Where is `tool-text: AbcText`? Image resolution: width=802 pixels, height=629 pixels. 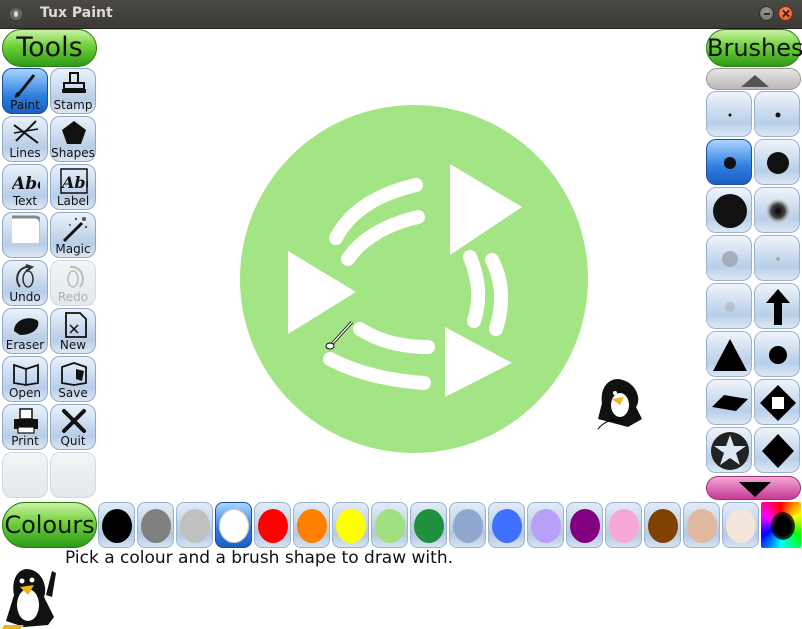
tool-text: AbcText is located at coordinates (25, 187).